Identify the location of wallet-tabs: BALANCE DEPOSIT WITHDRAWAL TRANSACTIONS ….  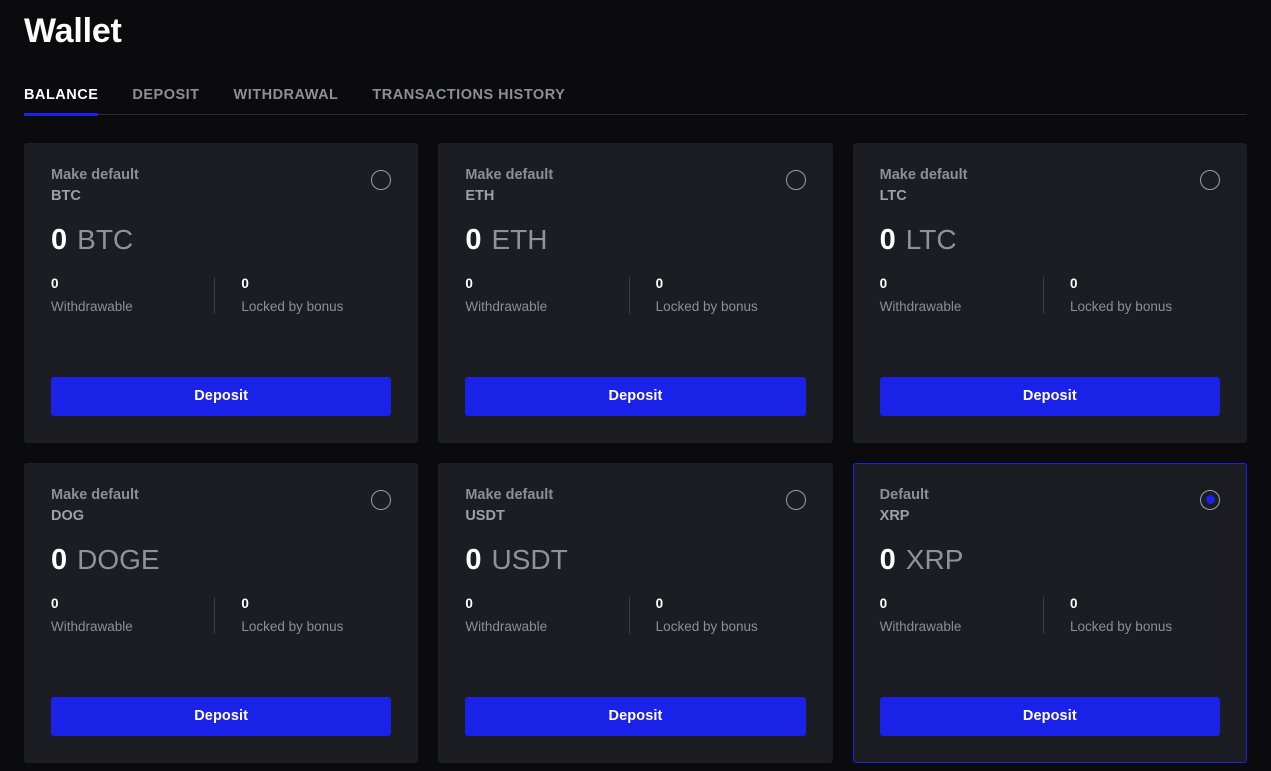
(635, 95).